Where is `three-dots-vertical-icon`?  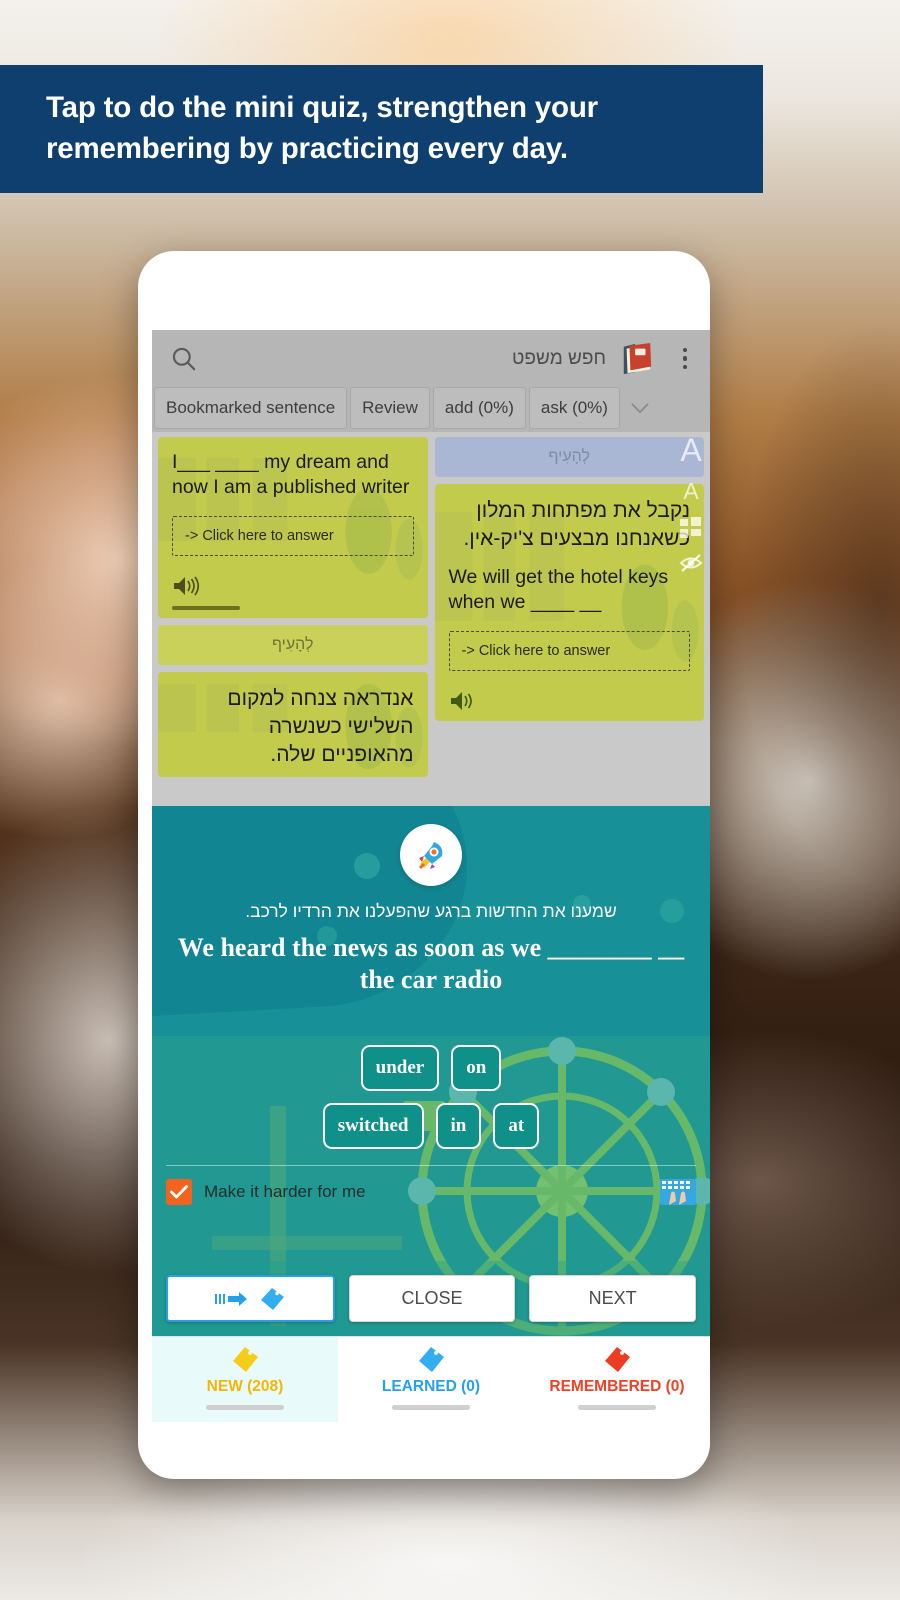
three-dots-vertical-icon is located at coordinates (685, 358).